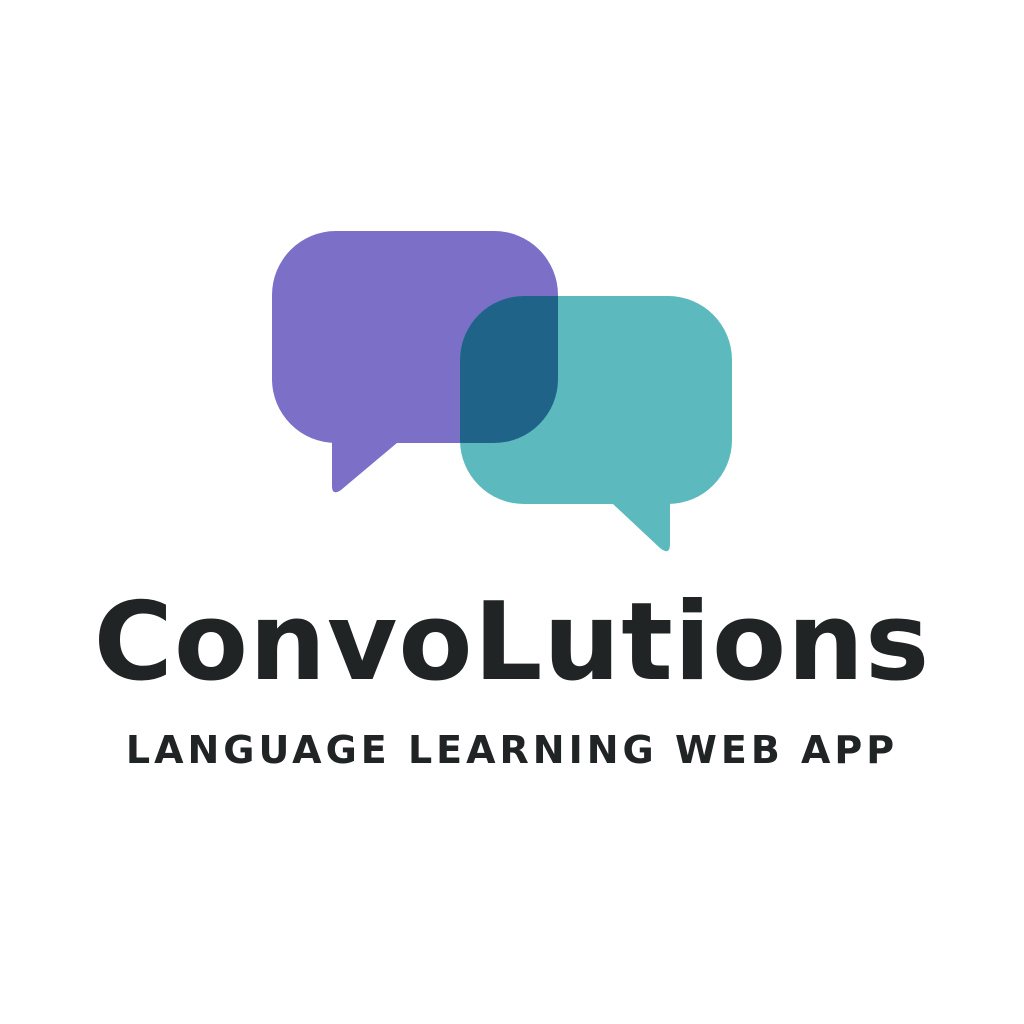 Image resolution: width=1024 pixels, height=1024 pixels. What do you see at coordinates (512, 642) in the screenshot?
I see `brand-name: ConvoLutions` at bounding box center [512, 642].